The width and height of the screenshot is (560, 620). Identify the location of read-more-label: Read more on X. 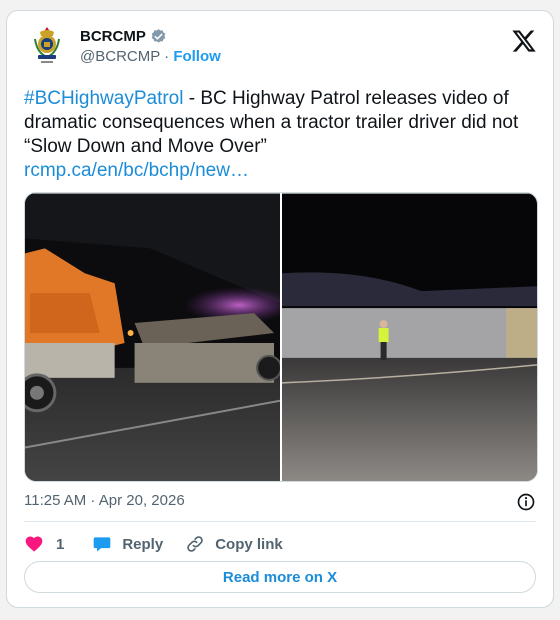
(280, 577).